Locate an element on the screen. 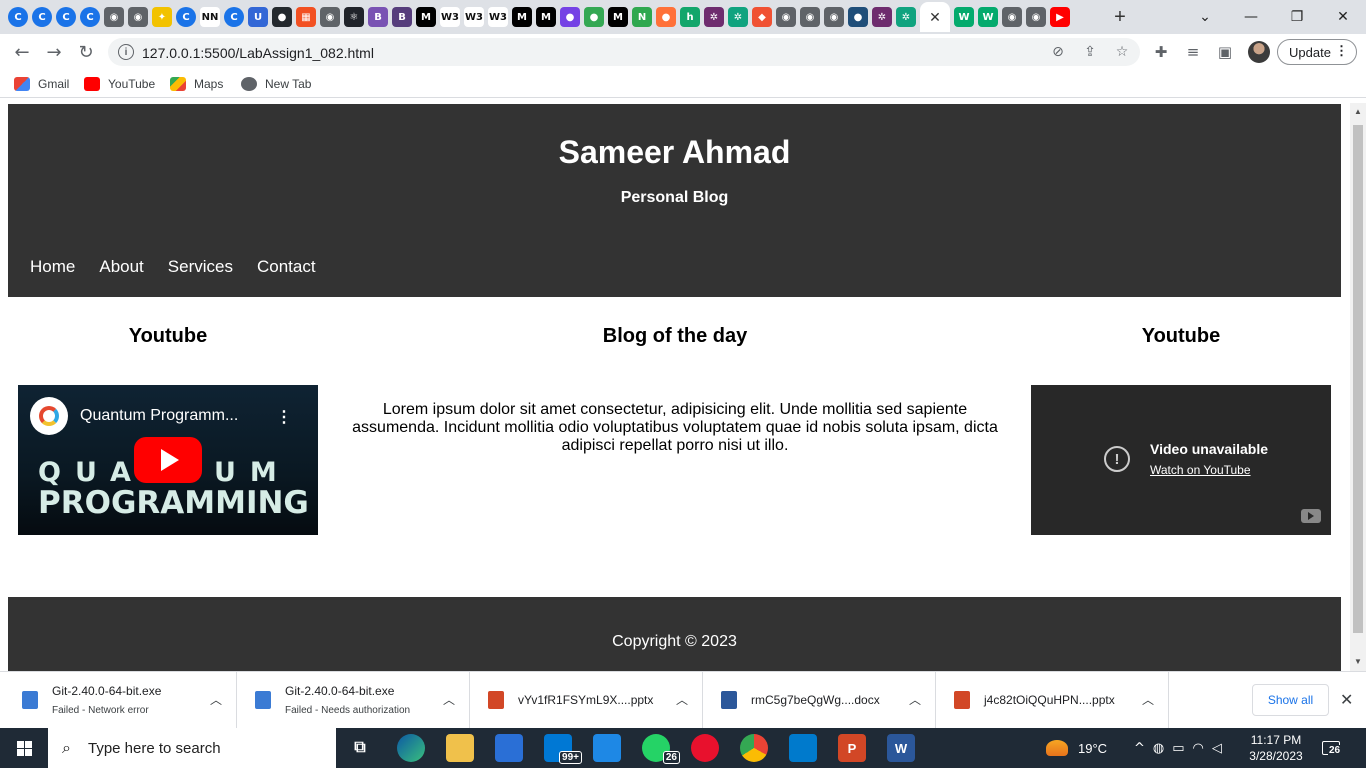  download-item: vYv1fR1FSYmL9X....pptx ︿ is located at coordinates (586, 700).